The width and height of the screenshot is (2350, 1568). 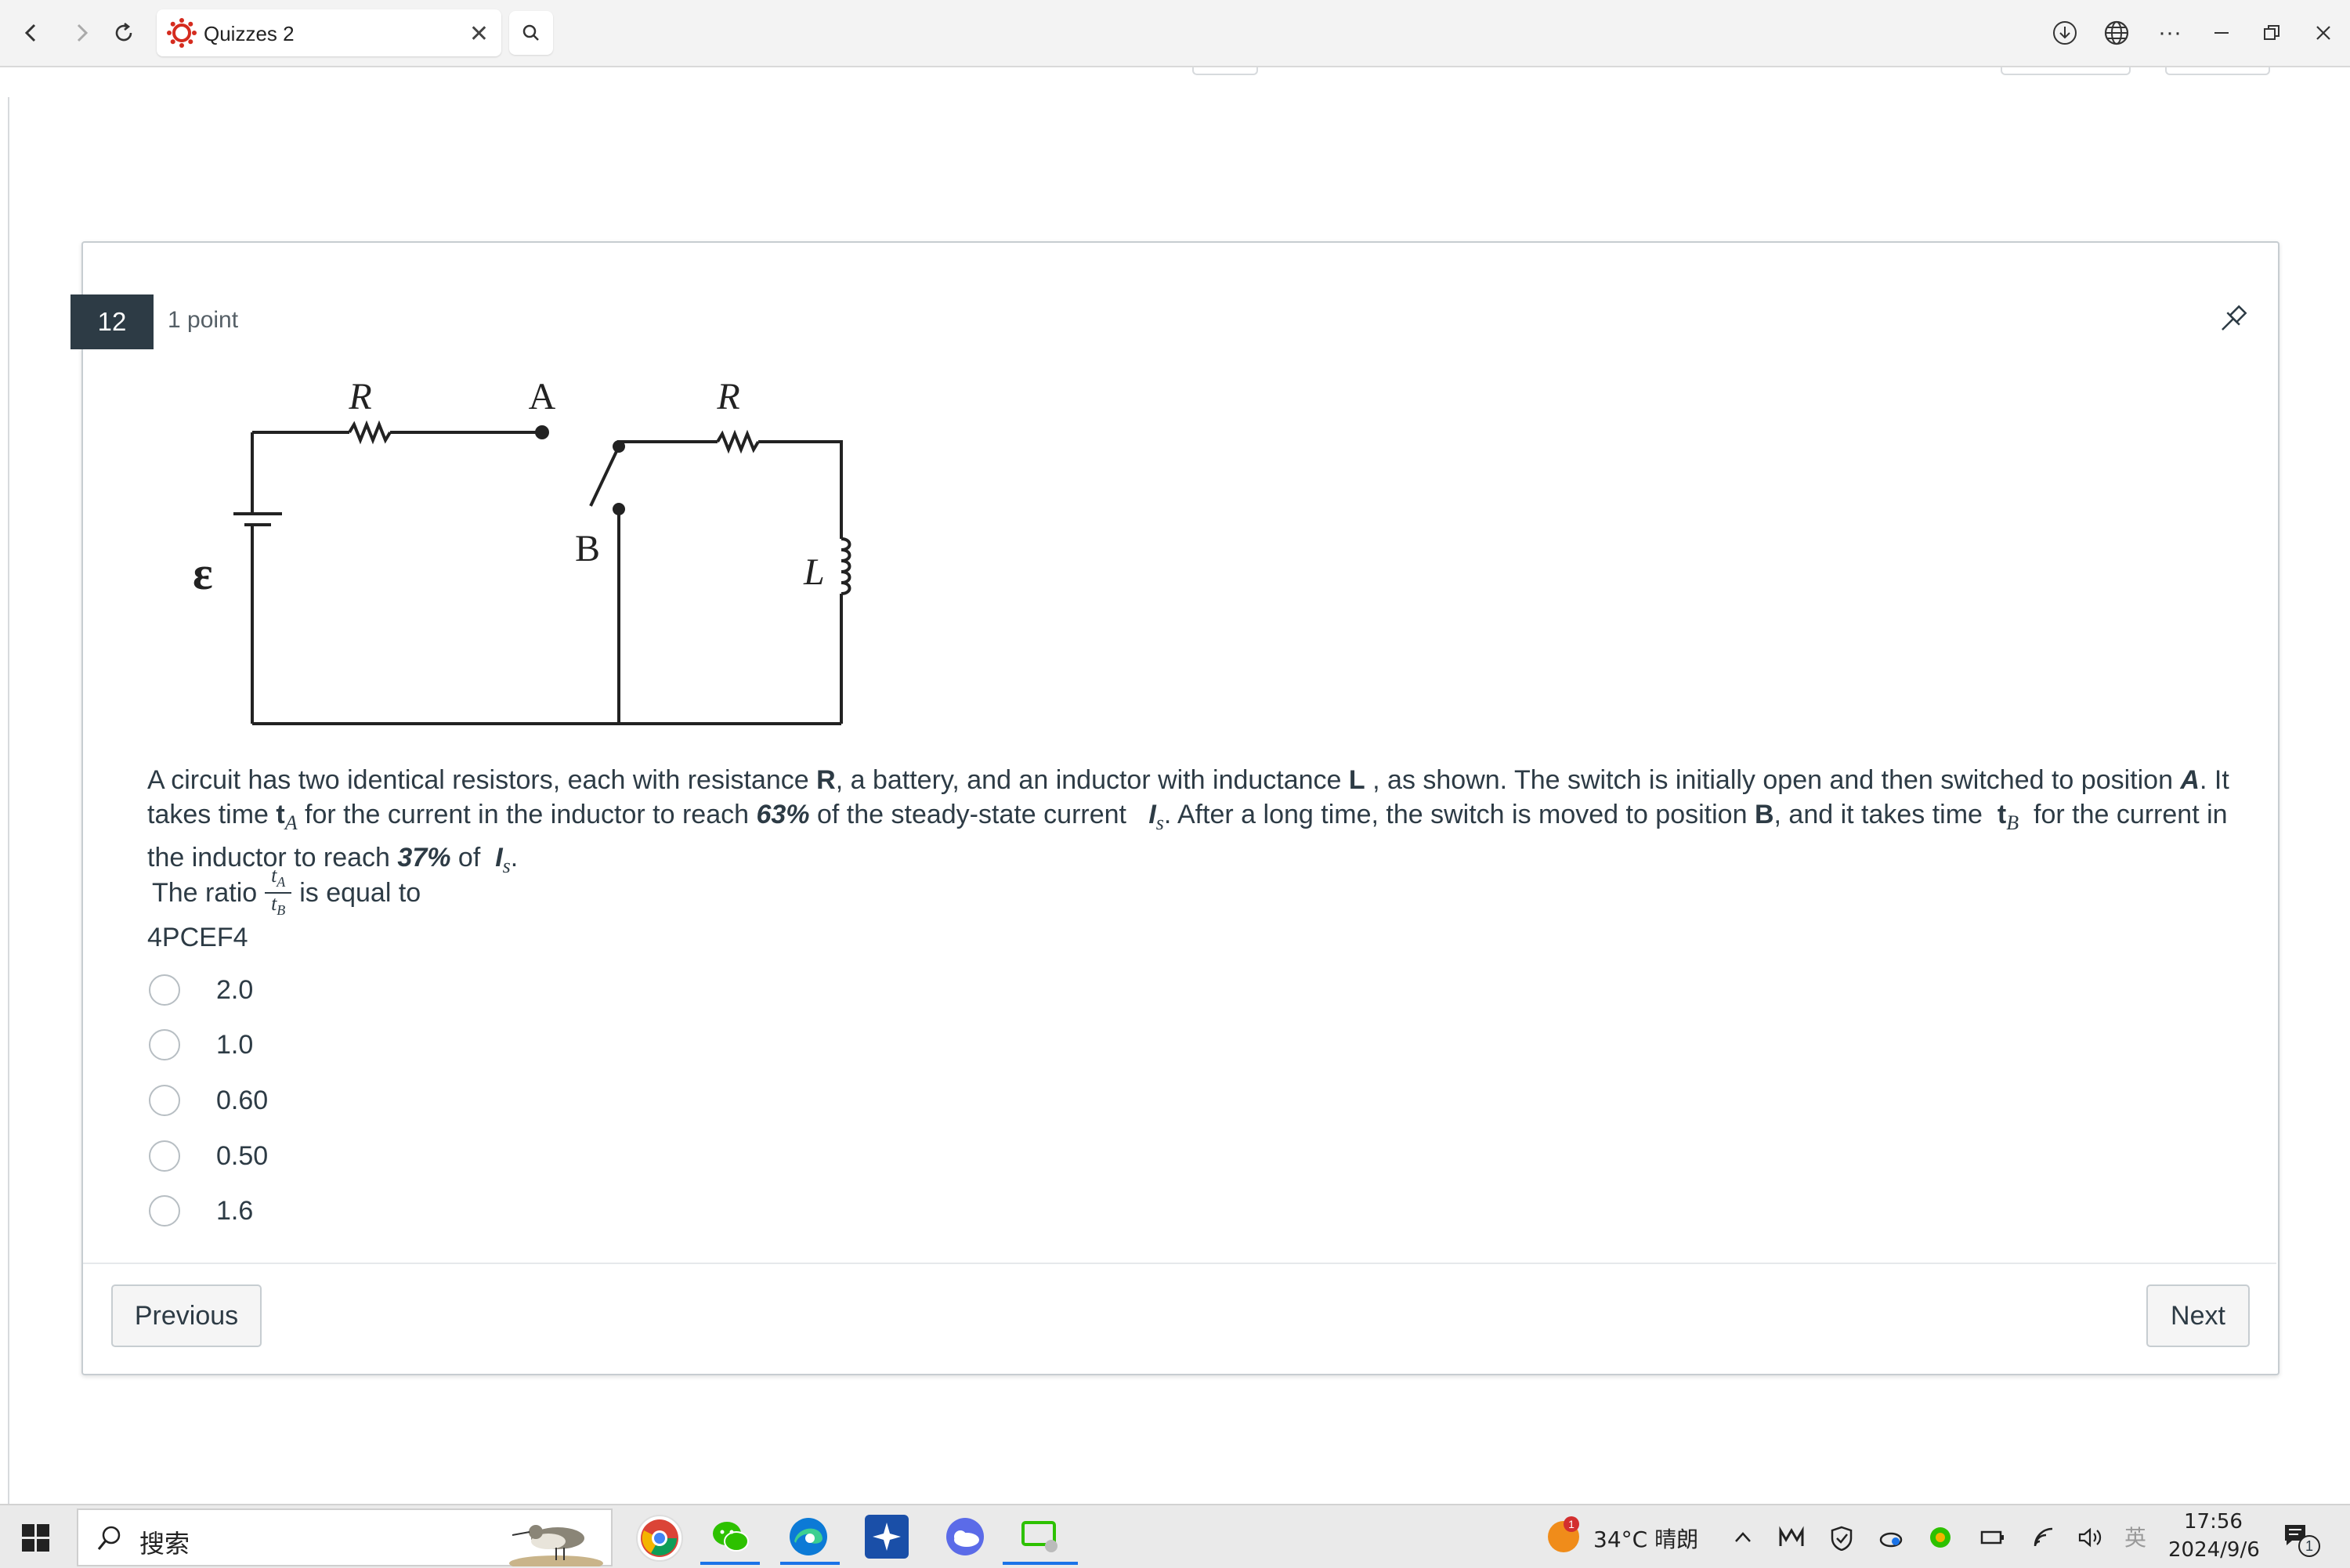 I want to click on next-button: Next, so click(x=2198, y=1315).